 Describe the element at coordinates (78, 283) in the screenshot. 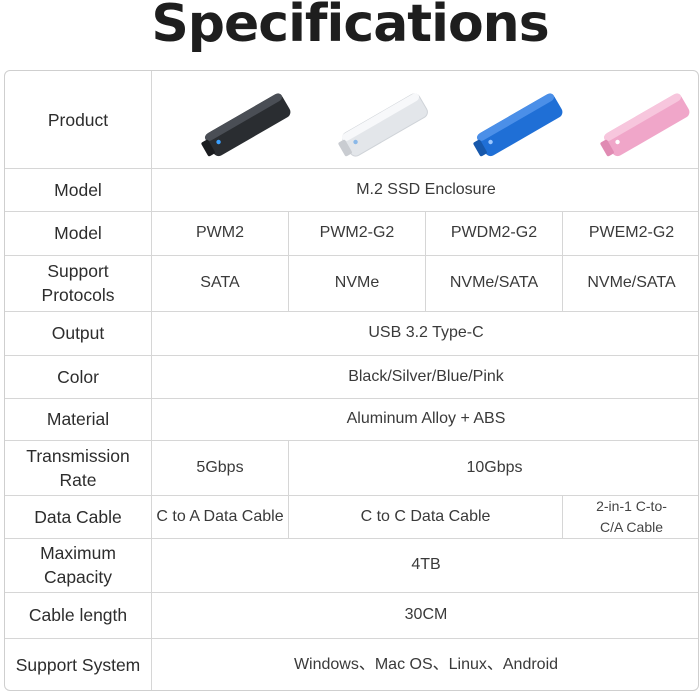

I see `row-label-protocols: Support Protocols` at that location.